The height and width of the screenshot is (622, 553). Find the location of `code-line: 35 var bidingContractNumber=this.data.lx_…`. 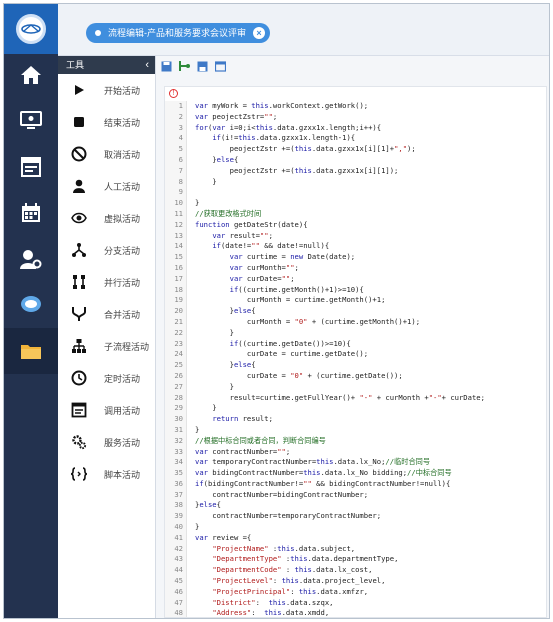

code-line: 35 var bidingContractNumber=this.data.lx_… is located at coordinates (355, 473).